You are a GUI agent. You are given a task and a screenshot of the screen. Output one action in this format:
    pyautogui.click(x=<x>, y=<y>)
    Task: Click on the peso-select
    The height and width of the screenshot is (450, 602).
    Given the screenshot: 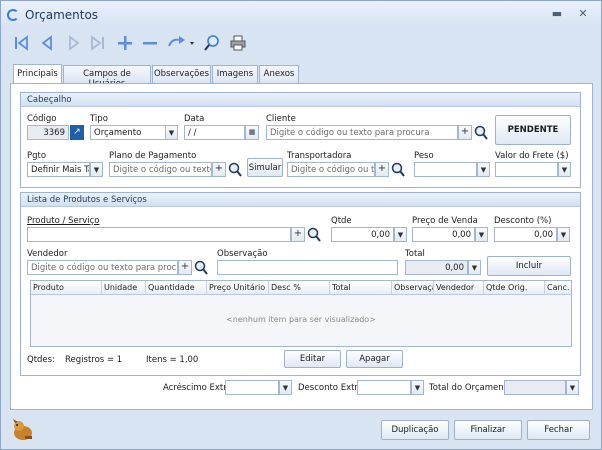 What is the action you would take?
    pyautogui.click(x=445, y=169)
    